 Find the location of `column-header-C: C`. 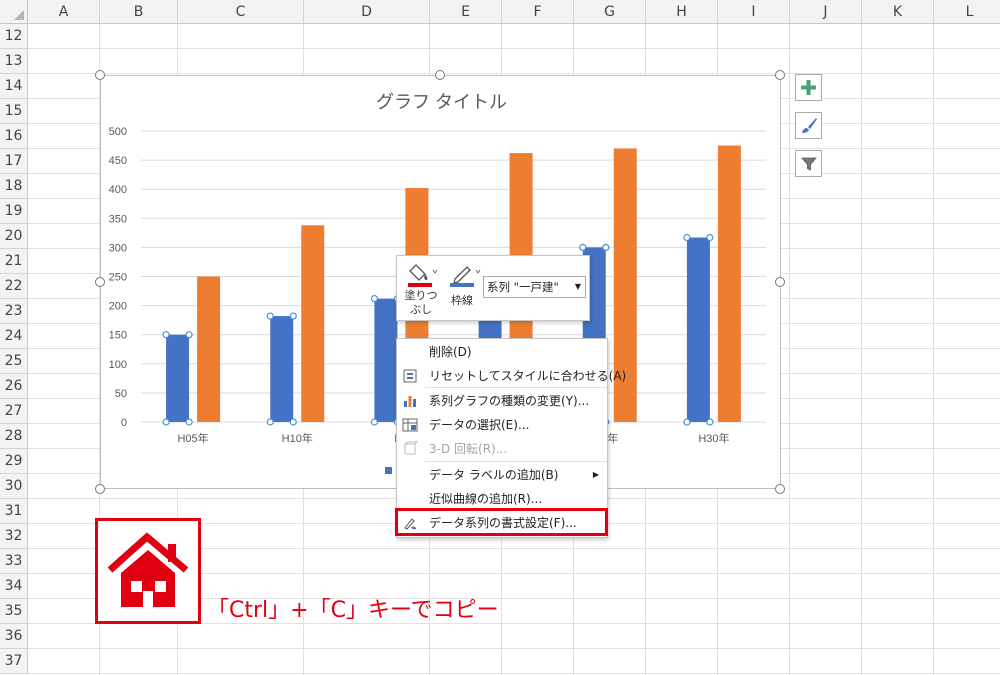

column-header-C: C is located at coordinates (241, 12).